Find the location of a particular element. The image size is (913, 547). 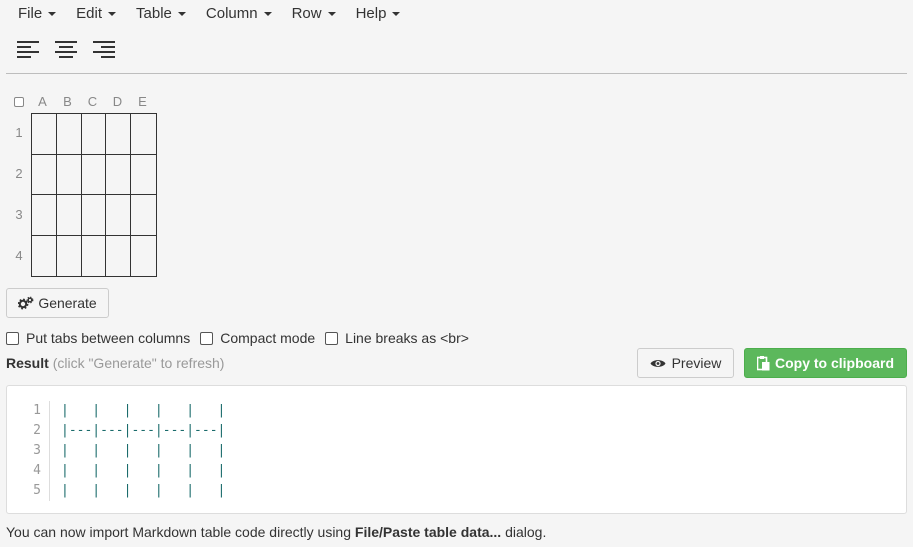

menu-help: Help is located at coordinates (378, 13).